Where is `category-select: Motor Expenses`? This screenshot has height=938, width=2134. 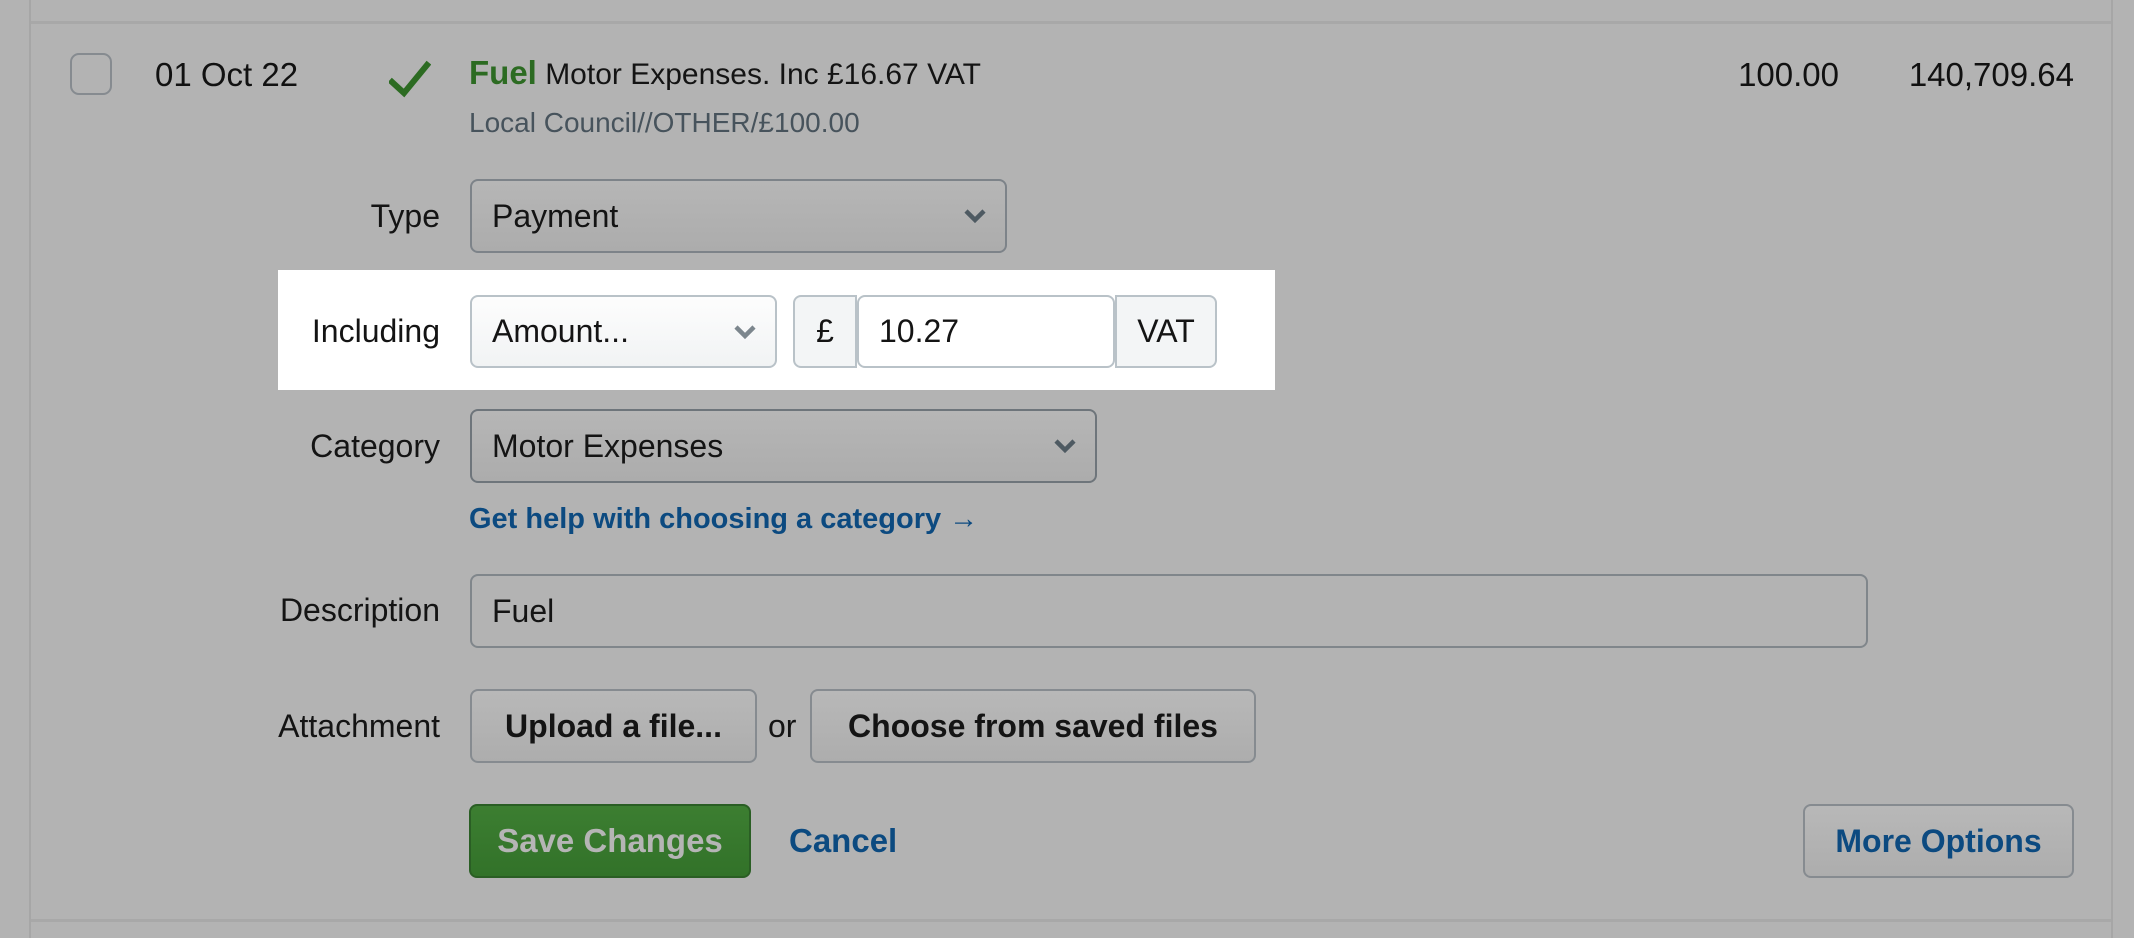
category-select: Motor Expenses is located at coordinates (783, 446).